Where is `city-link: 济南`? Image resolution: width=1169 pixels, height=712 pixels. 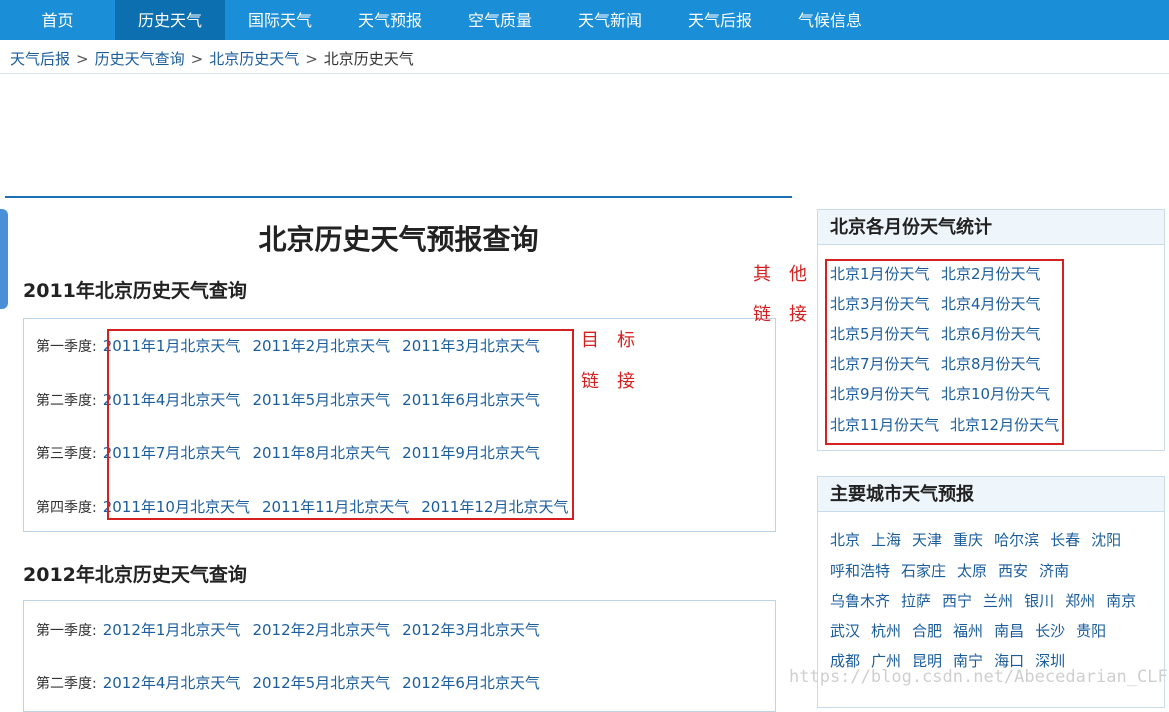
city-link: 济南 is located at coordinates (1054, 571).